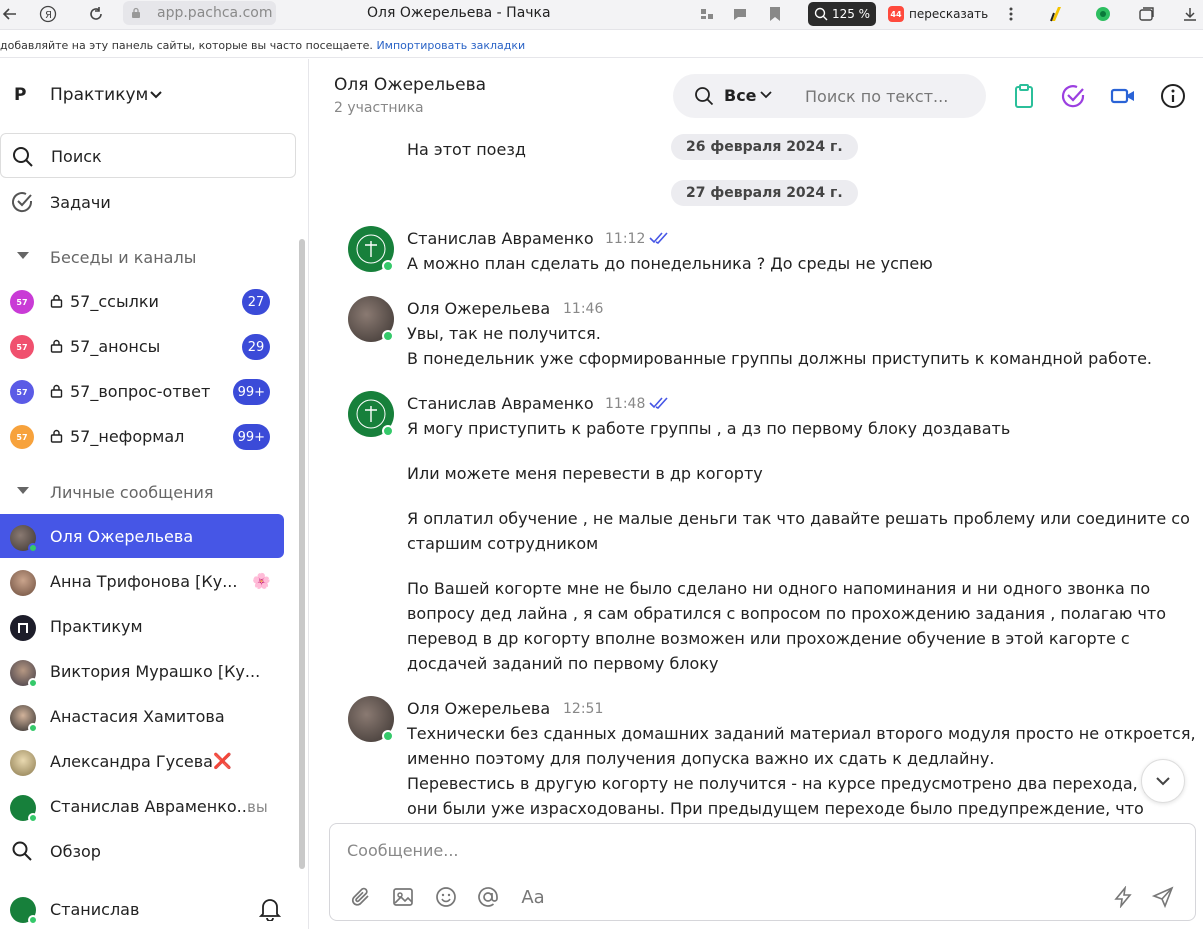 This screenshot has height=929, width=1203. Describe the element at coordinates (533, 897) in the screenshot. I see `text-format-icon: Aa` at that location.